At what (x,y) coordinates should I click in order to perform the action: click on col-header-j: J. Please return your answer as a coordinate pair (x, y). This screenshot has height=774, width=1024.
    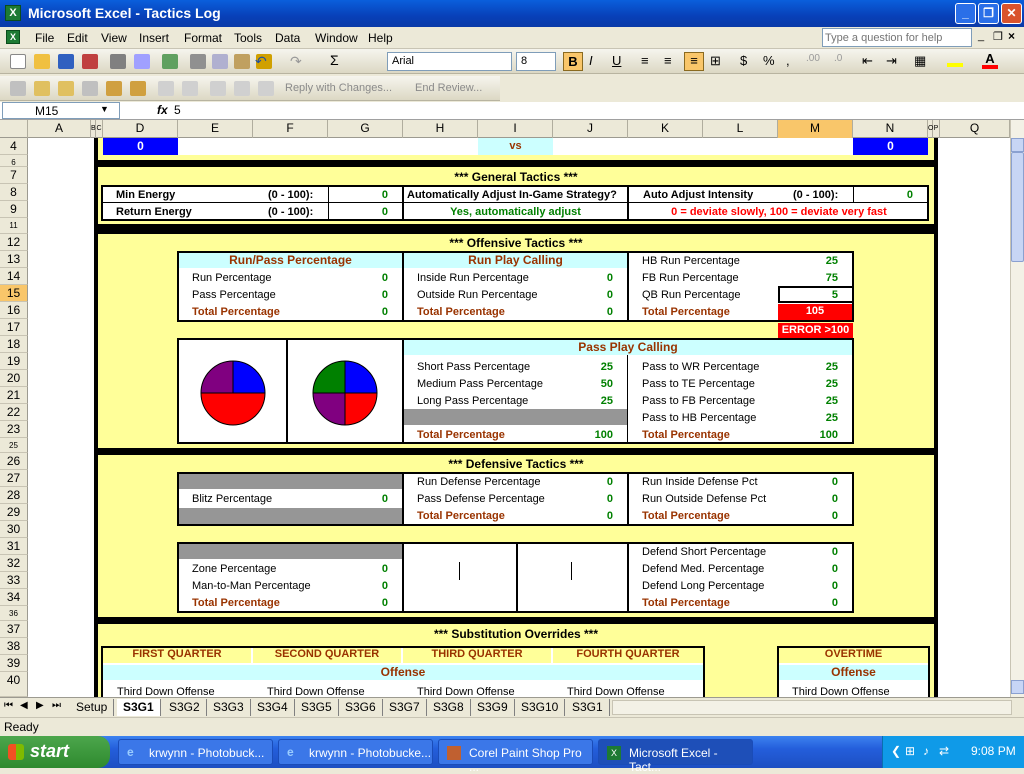
    Looking at the image, I should click on (590, 129).